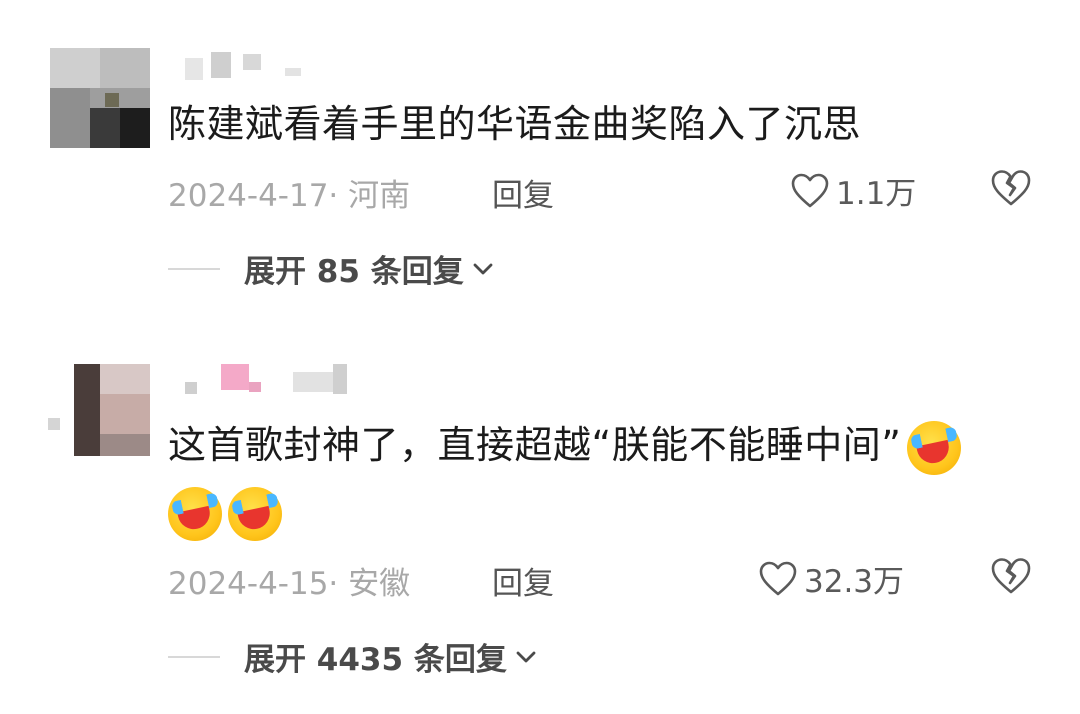 This screenshot has width=1080, height=714. I want to click on comment-emoji-row, so click(222, 511).